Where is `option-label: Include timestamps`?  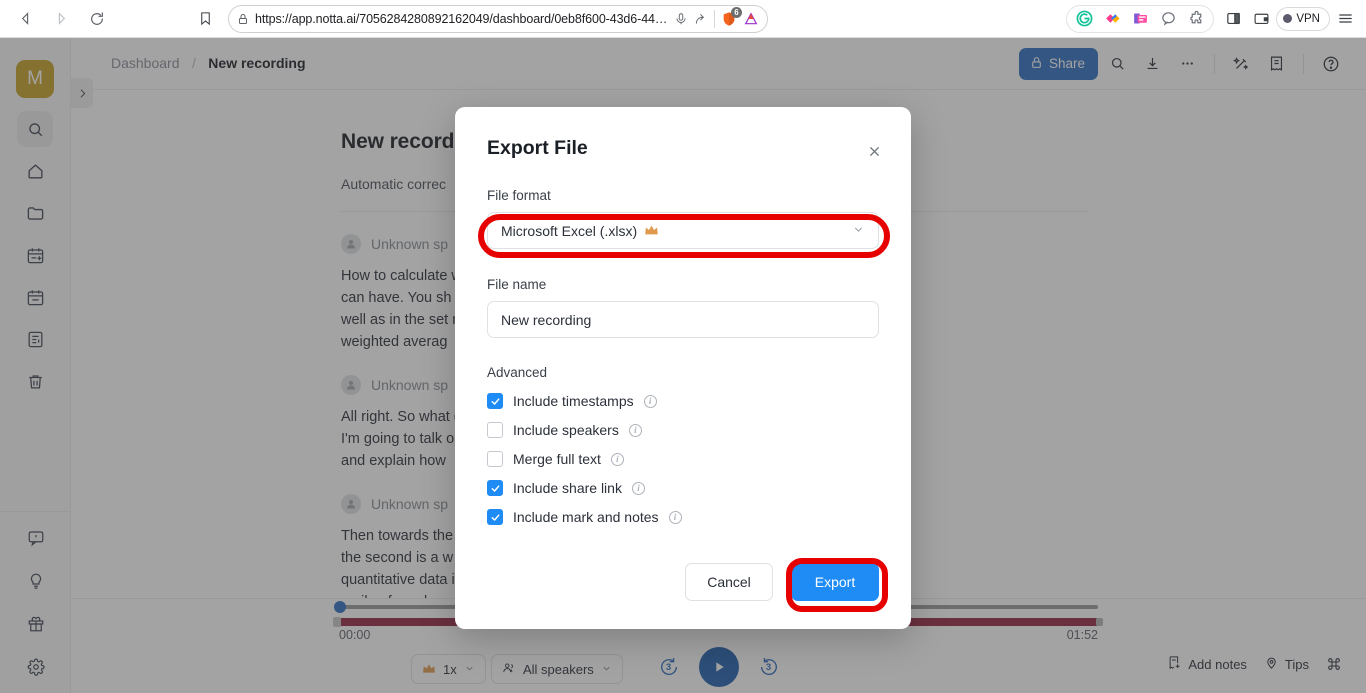
option-label: Include timestamps is located at coordinates (573, 401).